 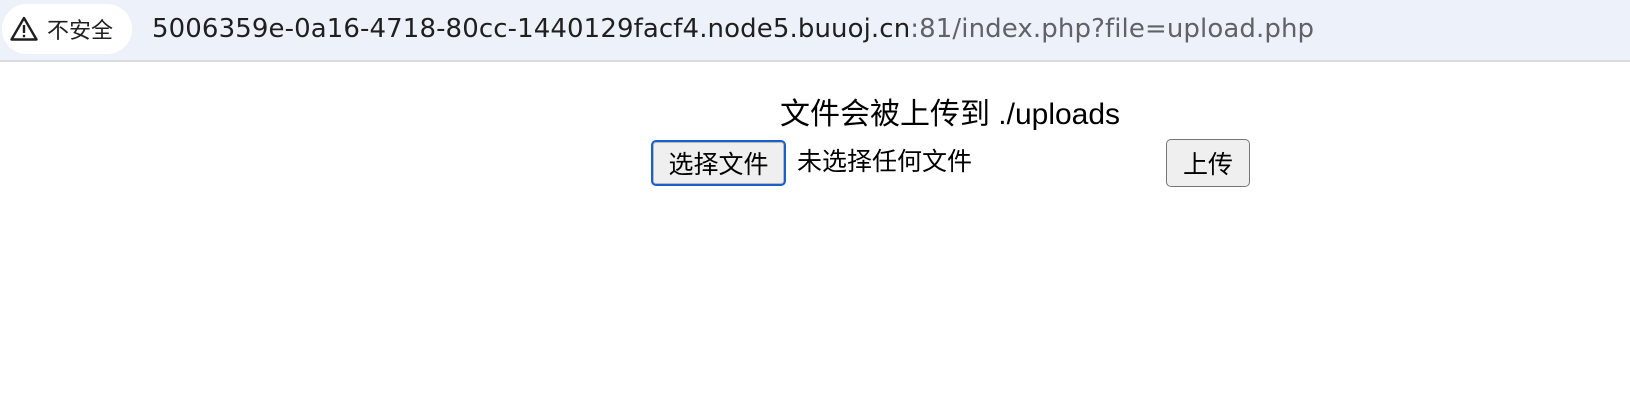 I want to click on file-status-text: 未选择任何文件, so click(x=885, y=161).